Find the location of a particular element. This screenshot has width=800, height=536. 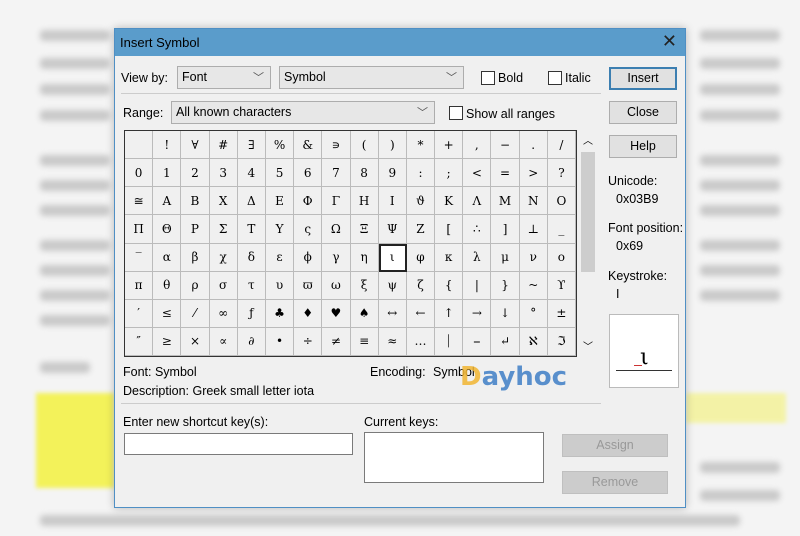

symbol-cell: ξ is located at coordinates (364, 285).